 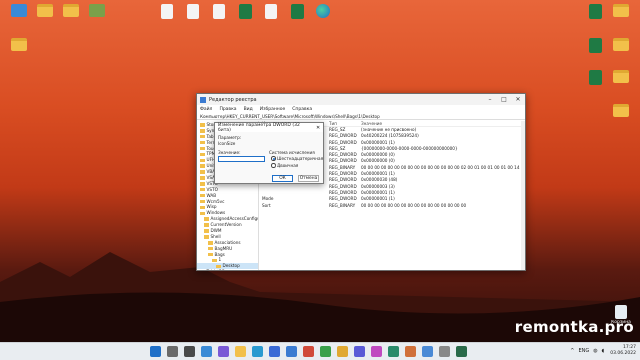 What do you see at coordinates (172, 351) in the screenshot?
I see `search-icon` at bounding box center [172, 351].